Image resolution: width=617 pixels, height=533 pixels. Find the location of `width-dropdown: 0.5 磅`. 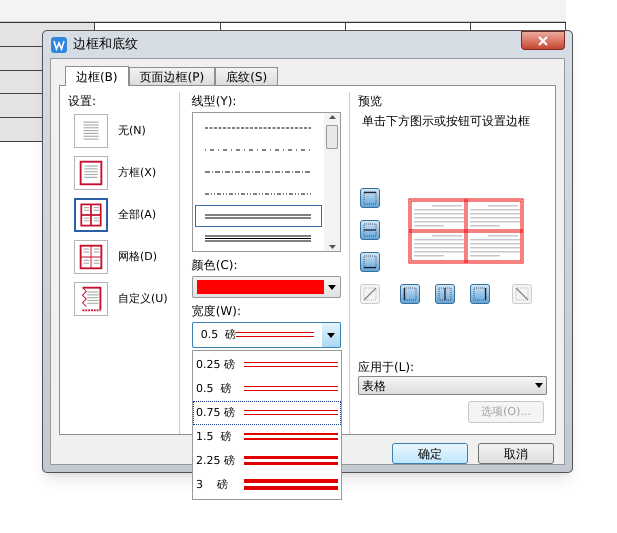

width-dropdown: 0.5 磅 is located at coordinates (266, 335).